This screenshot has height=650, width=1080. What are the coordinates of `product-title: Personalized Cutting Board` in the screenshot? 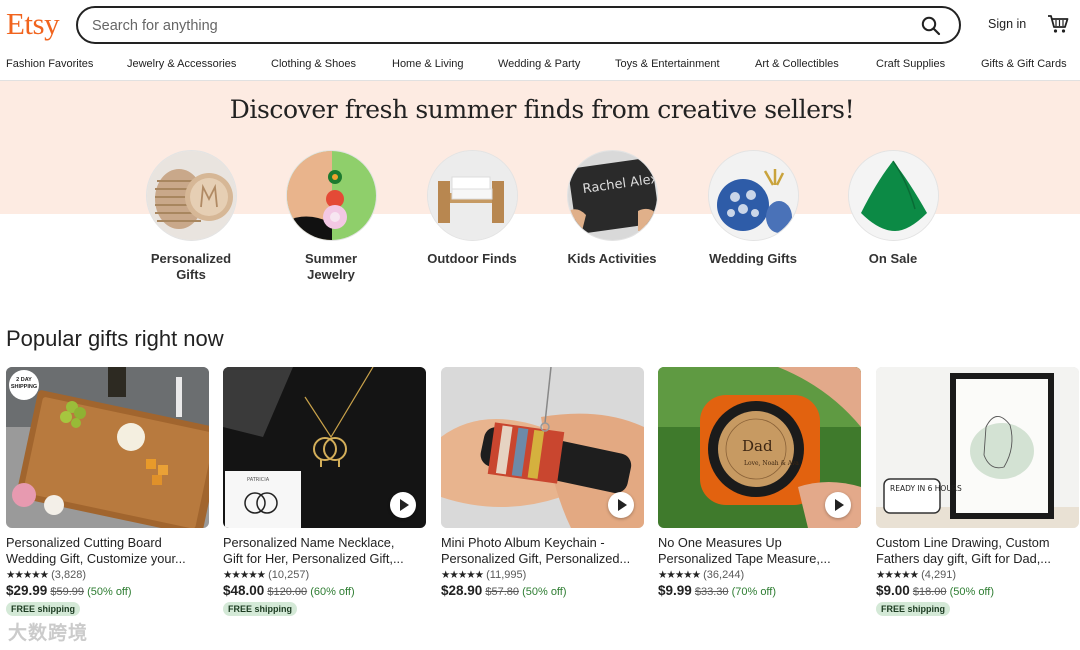 It's located at (107, 543).